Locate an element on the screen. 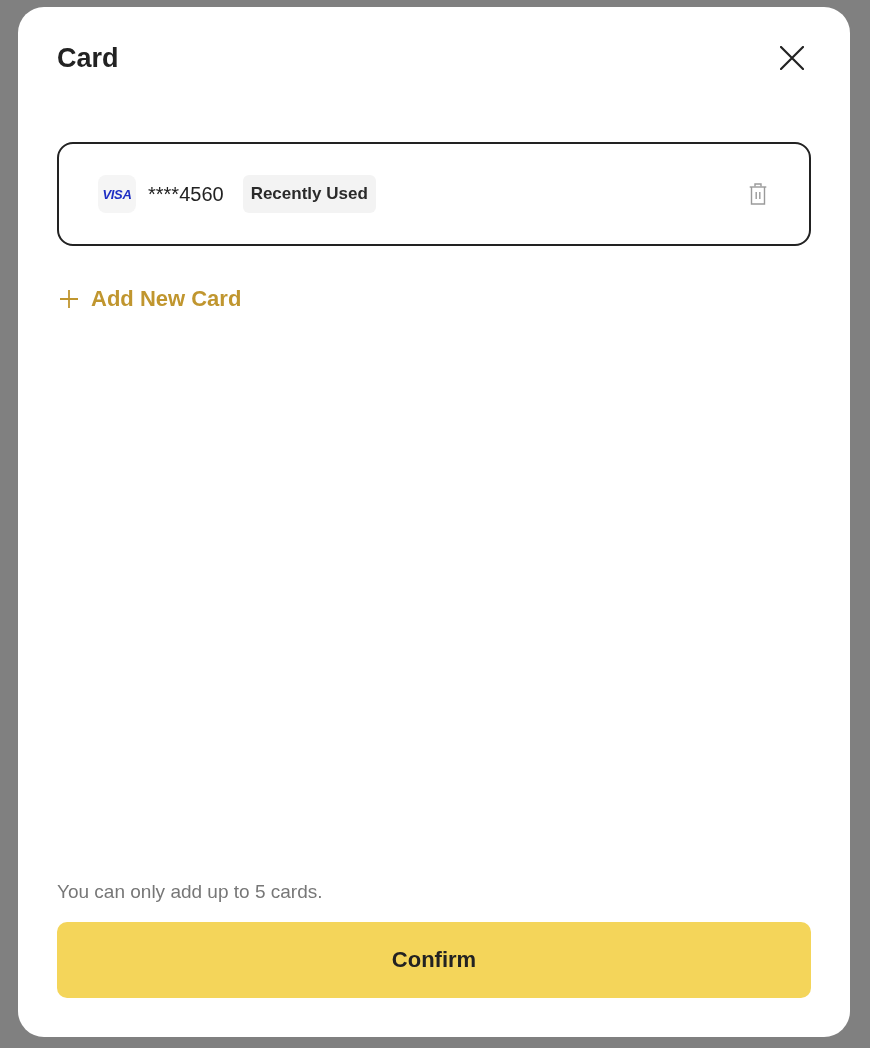 This screenshot has height=1048, width=870. dialog-title: Card is located at coordinates (88, 58).